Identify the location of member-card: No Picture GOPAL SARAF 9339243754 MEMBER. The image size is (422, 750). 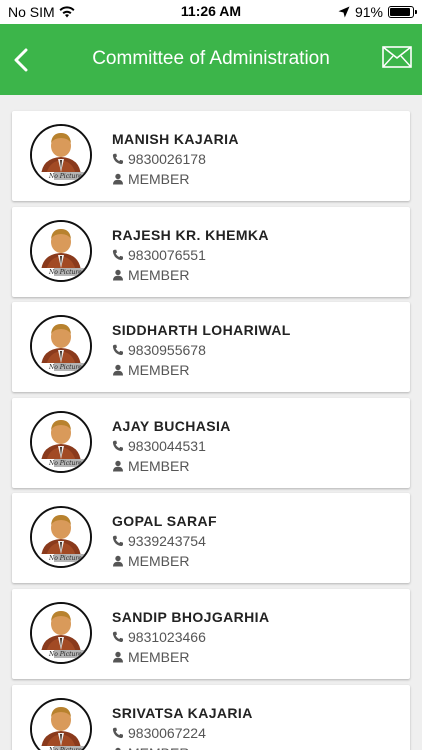
(211, 538).